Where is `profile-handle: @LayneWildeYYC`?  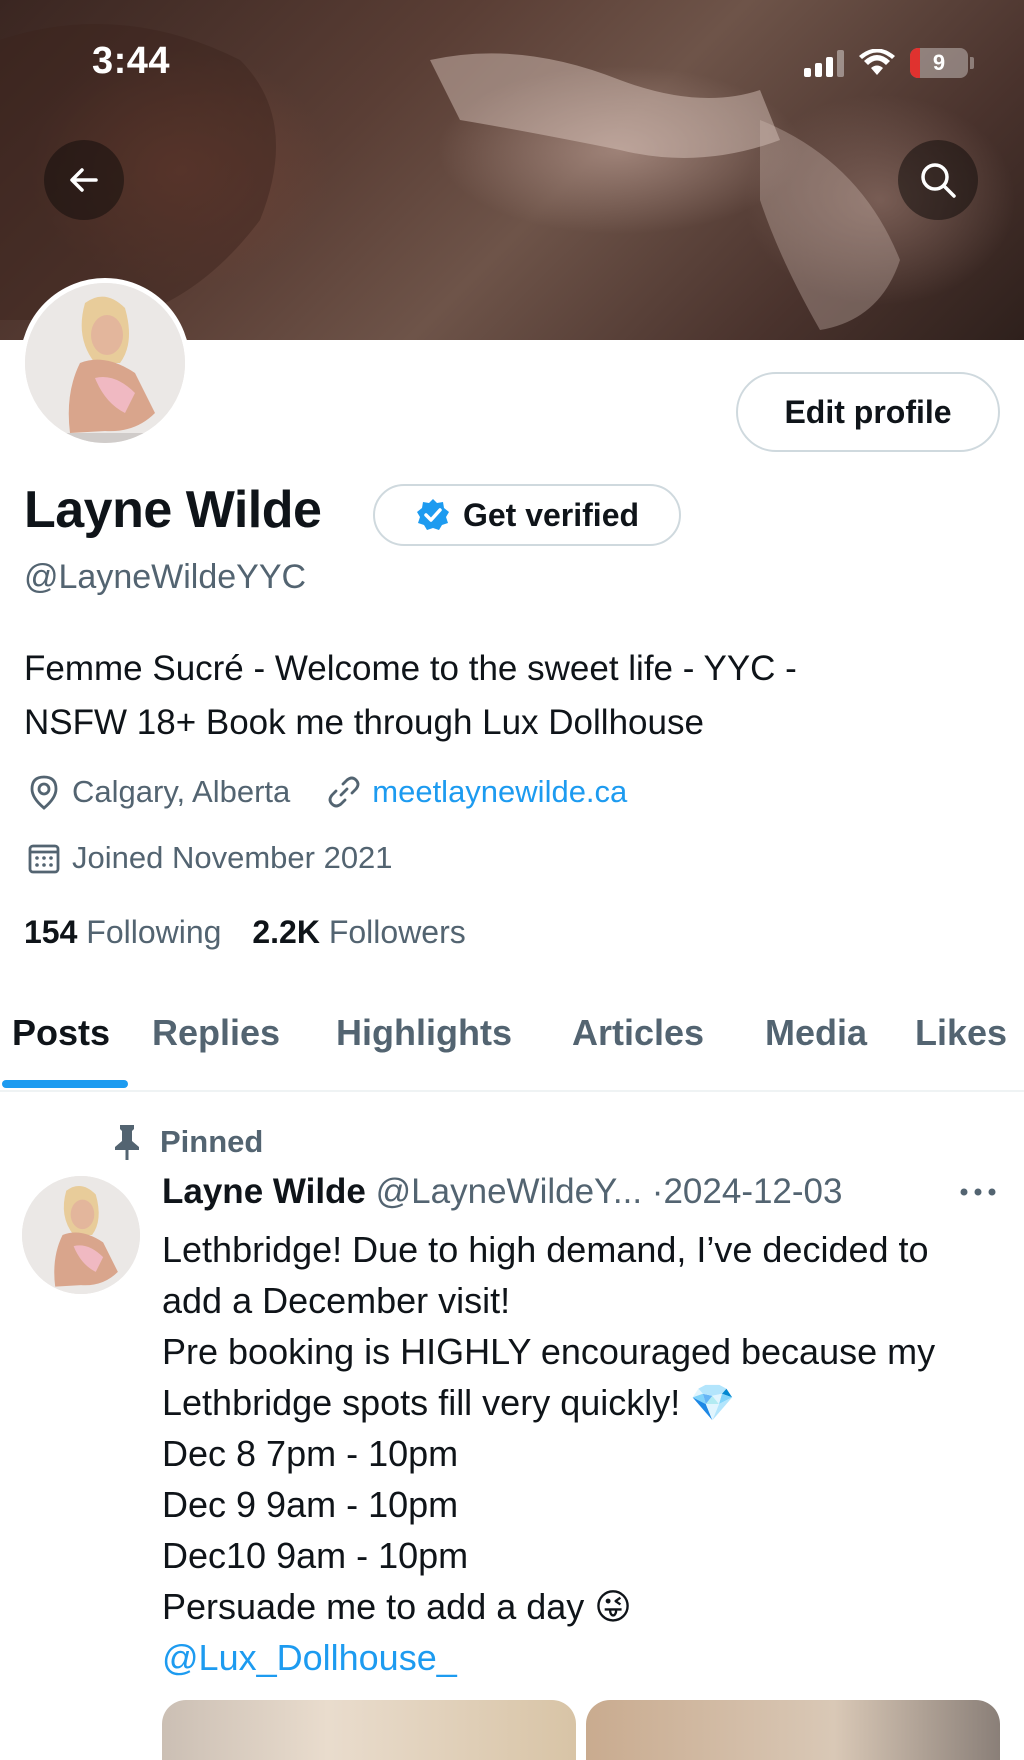
profile-handle: @LayneWildeYYC is located at coordinates (165, 577).